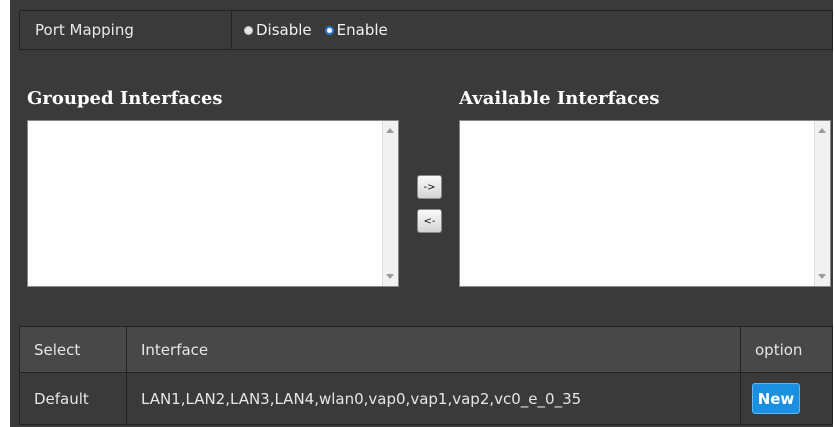 This screenshot has width=835, height=427. Describe the element at coordinates (248, 30) in the screenshot. I see `radio-unchecked-icon` at that location.